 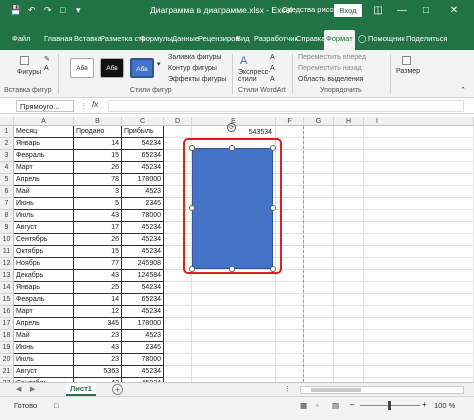 I want to click on row-header: 17, so click(x=7, y=324).